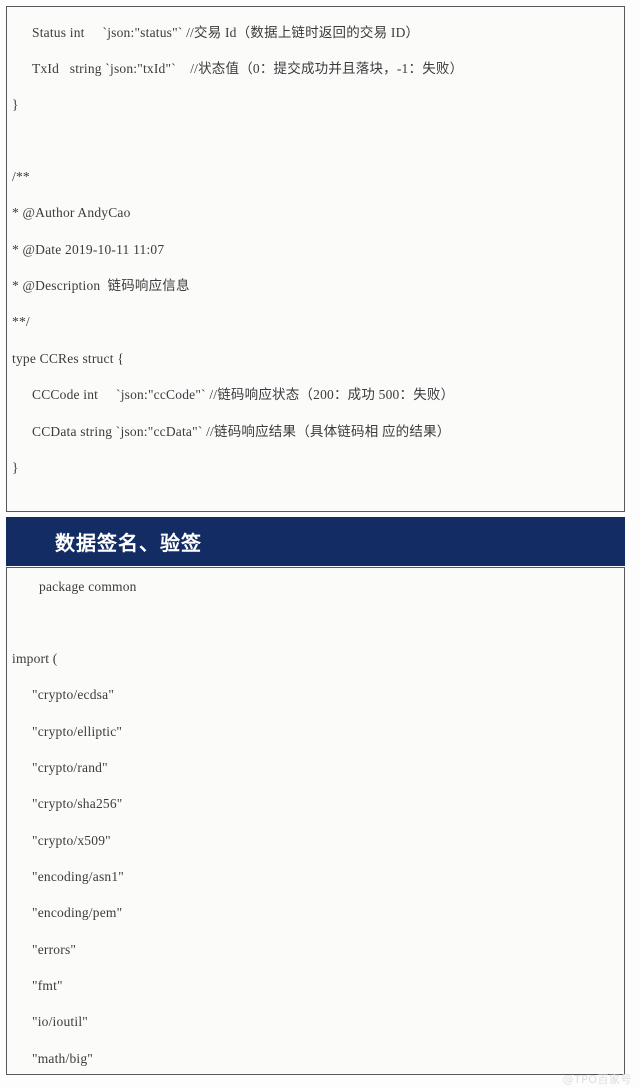 The image size is (640, 1089). Describe the element at coordinates (60, 1021) in the screenshot. I see `code-line-import-9: "io/ioutil"` at that location.